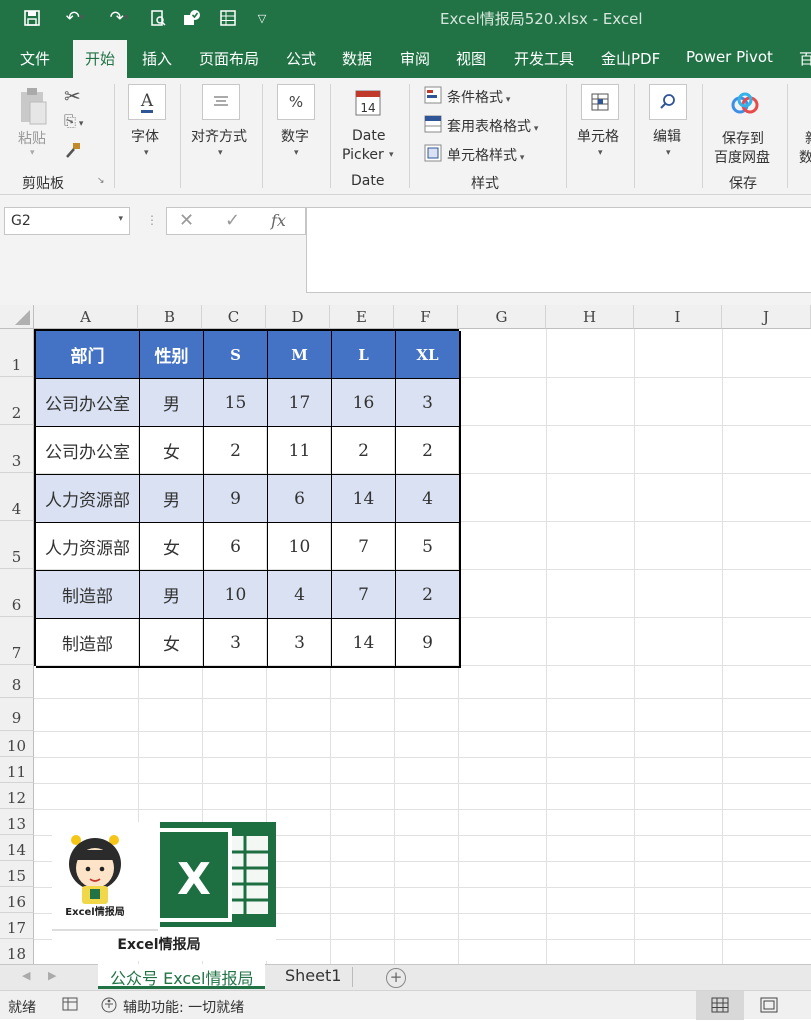  Describe the element at coordinates (492, 126) in the screenshot. I see `table-format-button: 套用表格格式 ▾` at that location.